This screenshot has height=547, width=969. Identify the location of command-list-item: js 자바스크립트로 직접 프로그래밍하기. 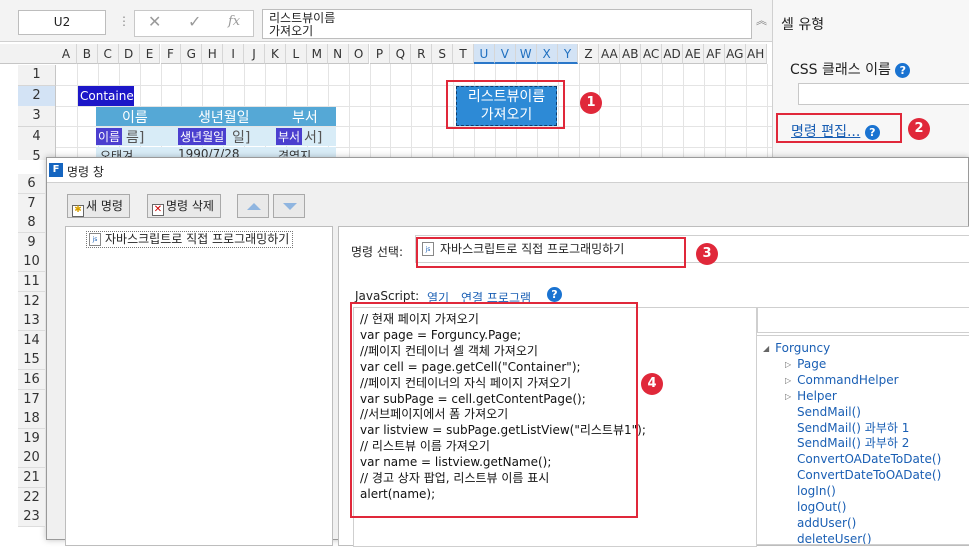
(190, 239).